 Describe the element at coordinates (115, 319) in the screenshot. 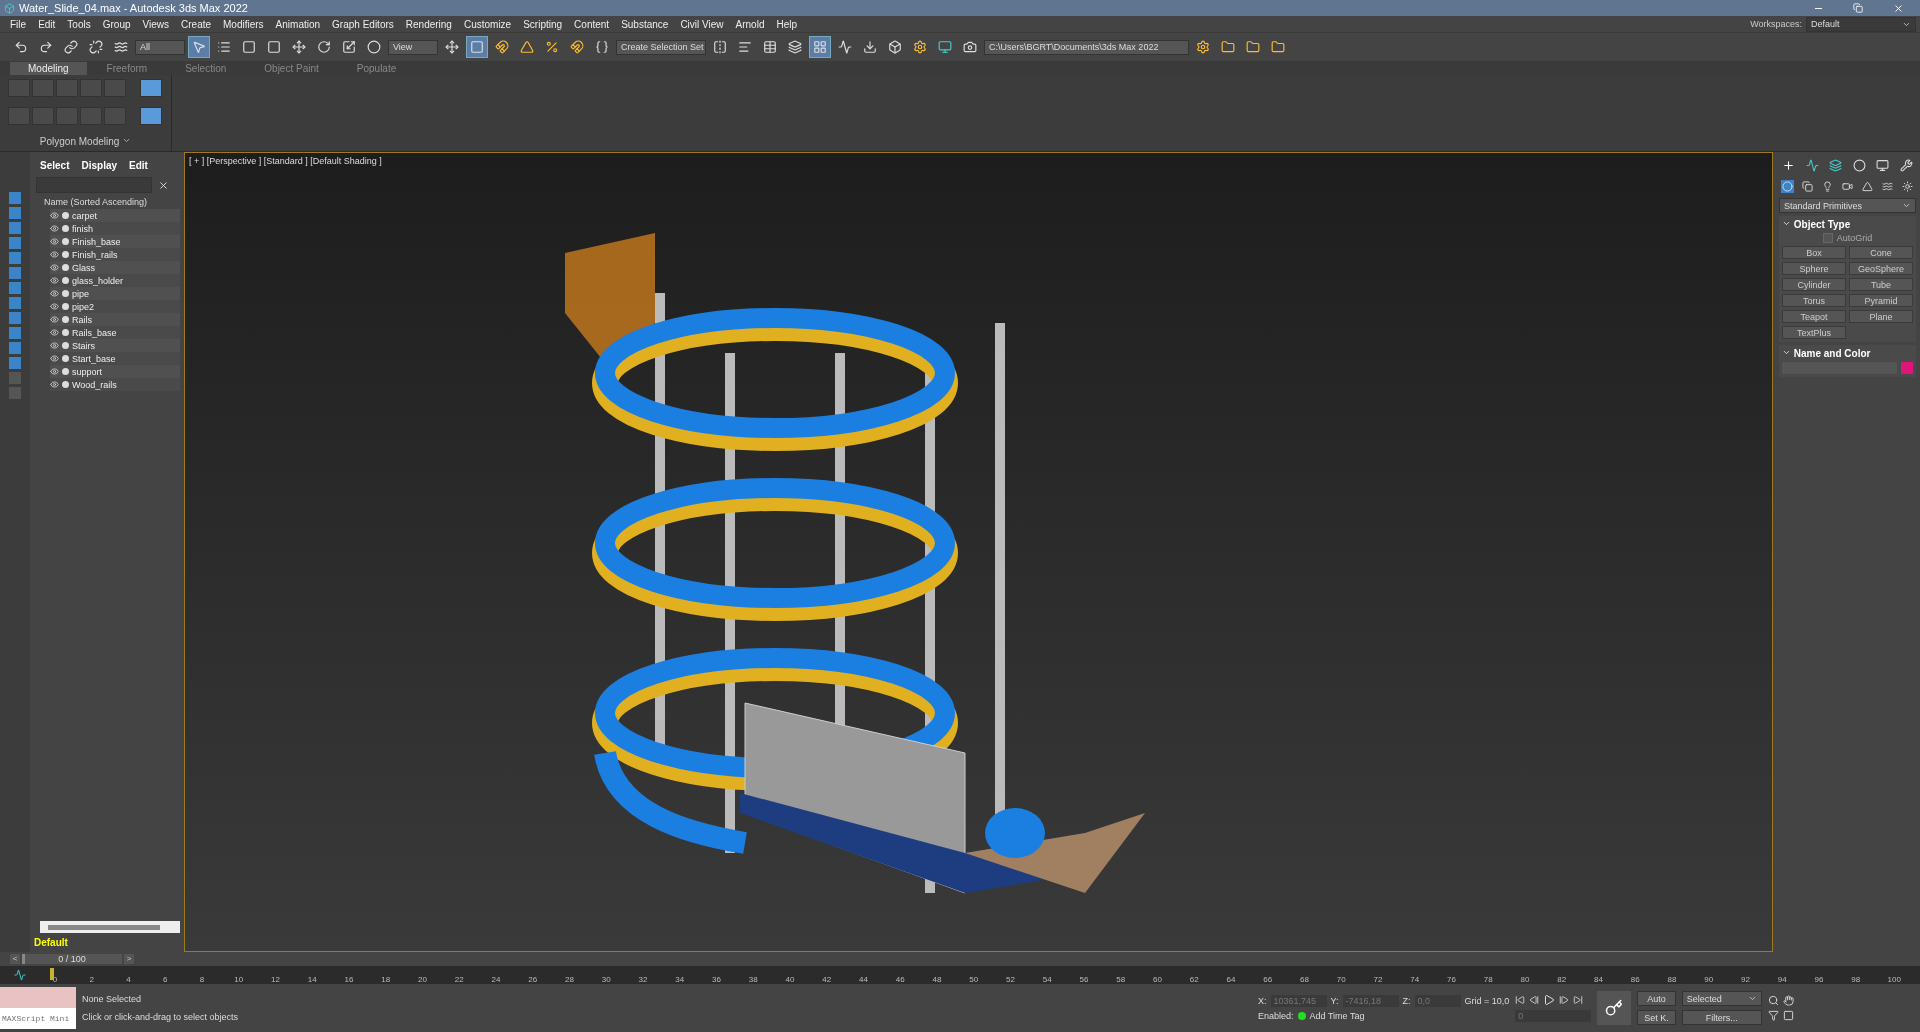

I see `scene-object-row: Rails` at that location.